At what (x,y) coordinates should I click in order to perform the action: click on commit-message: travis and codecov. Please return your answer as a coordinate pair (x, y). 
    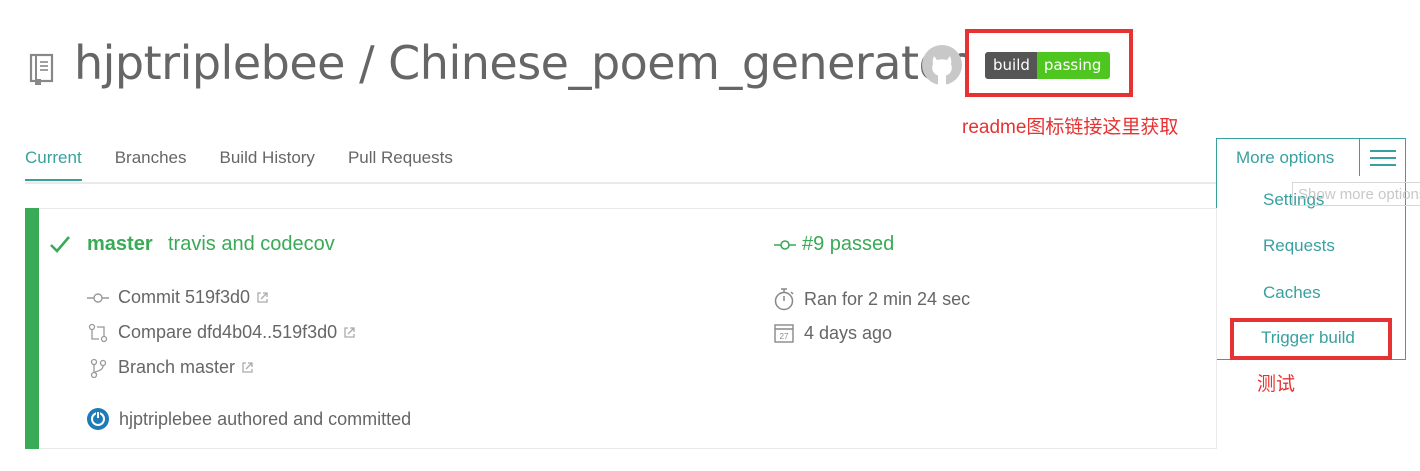
    Looking at the image, I should click on (251, 244).